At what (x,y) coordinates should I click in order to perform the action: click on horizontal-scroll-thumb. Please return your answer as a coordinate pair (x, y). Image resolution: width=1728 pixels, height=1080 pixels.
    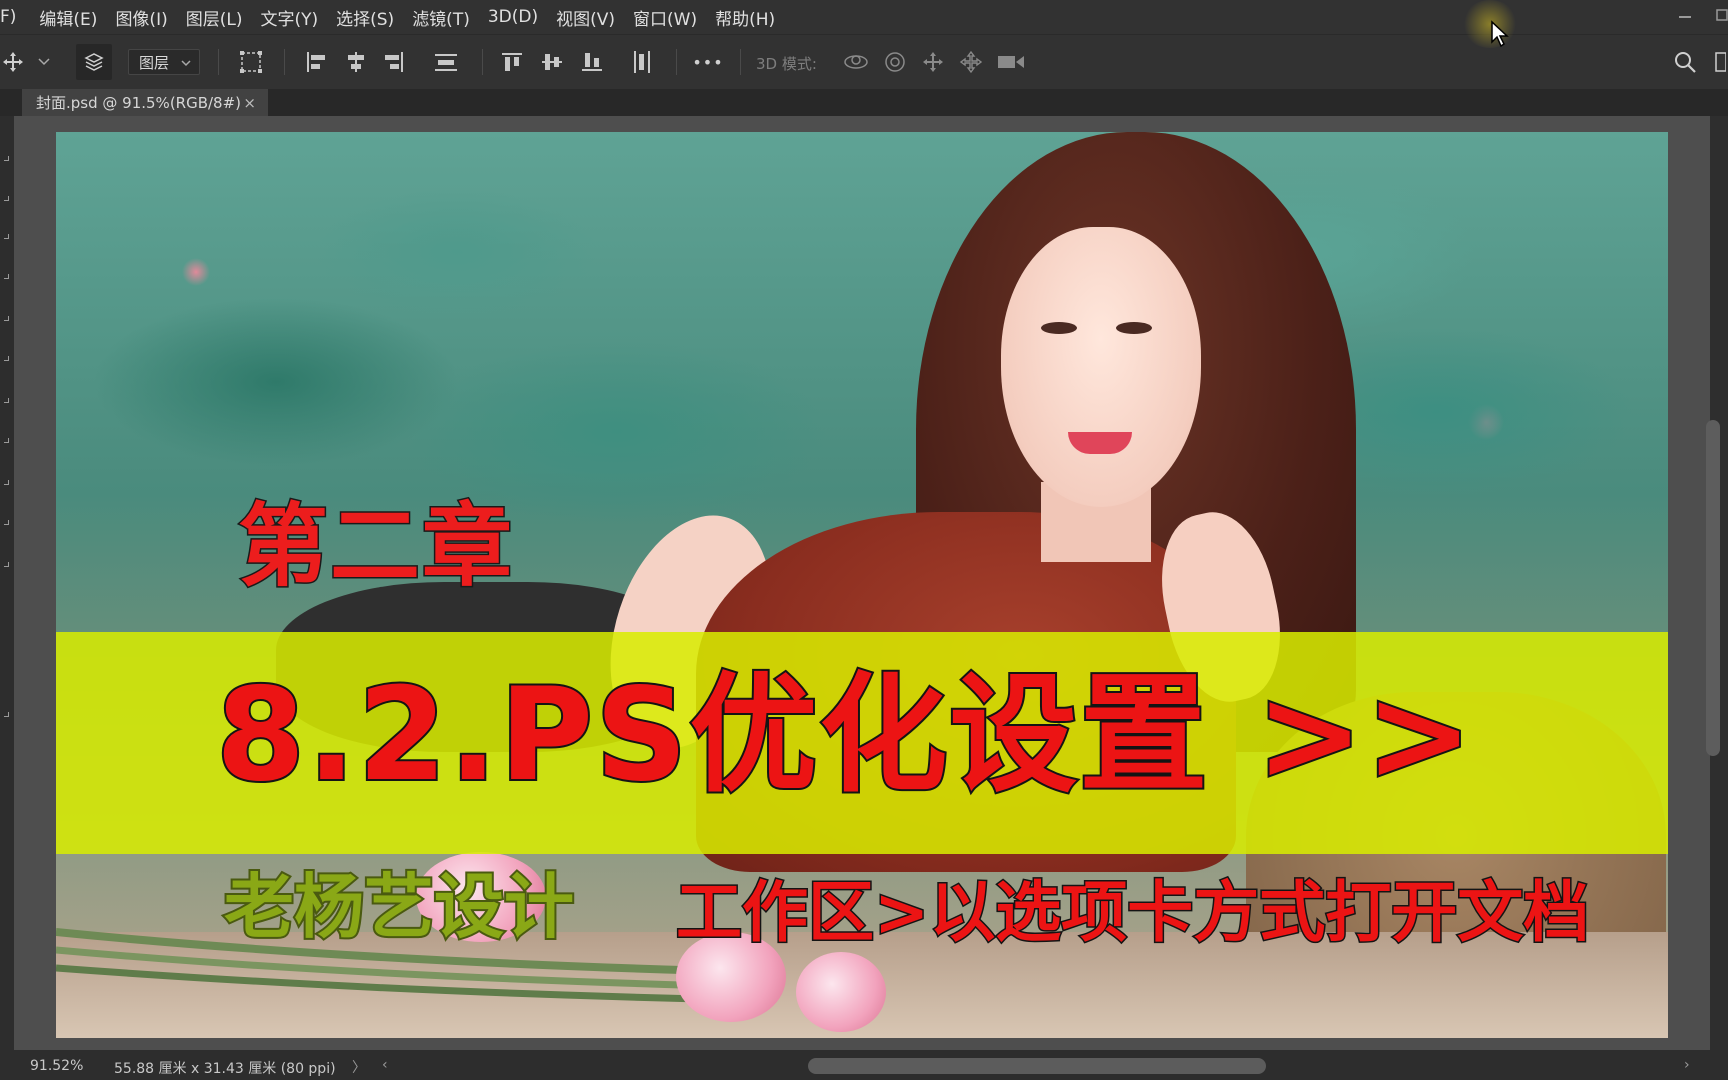
    Looking at the image, I should click on (1037, 1066).